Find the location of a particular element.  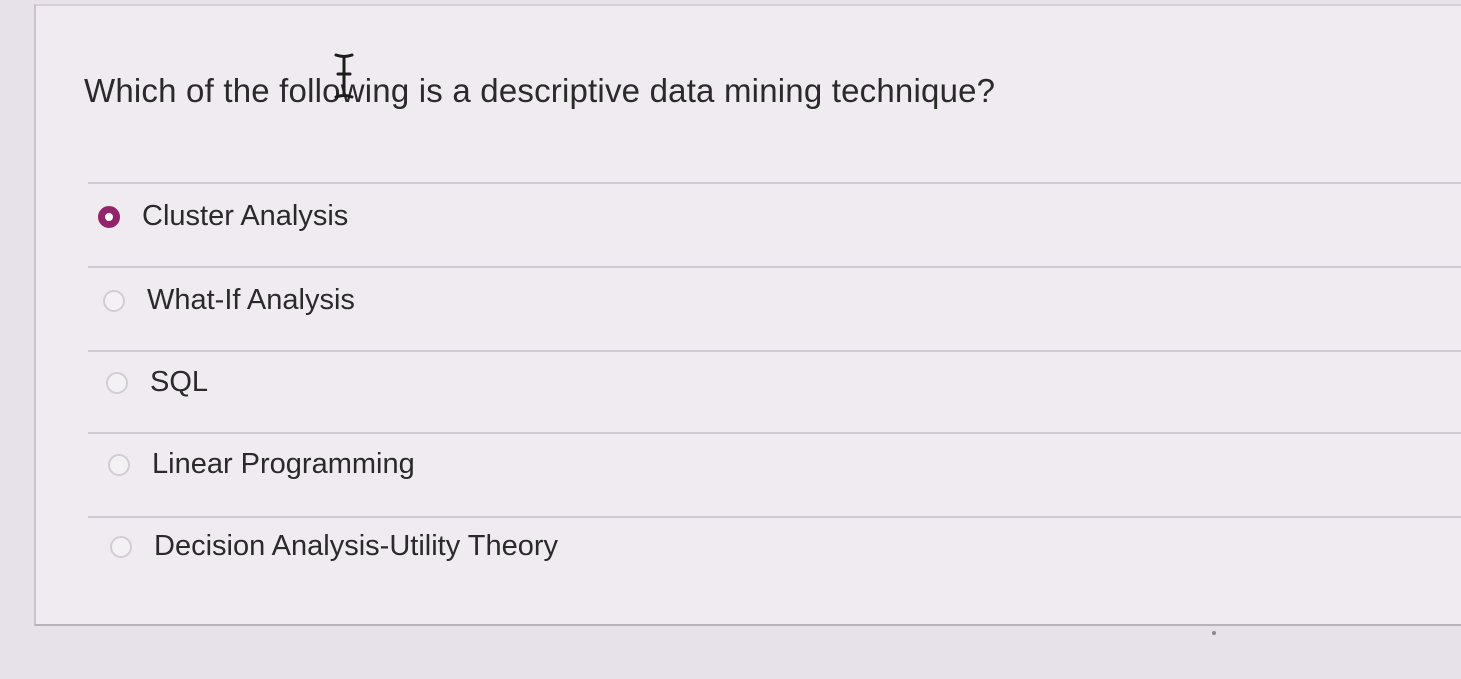

option-label: What-If Analysis is located at coordinates (251, 300).